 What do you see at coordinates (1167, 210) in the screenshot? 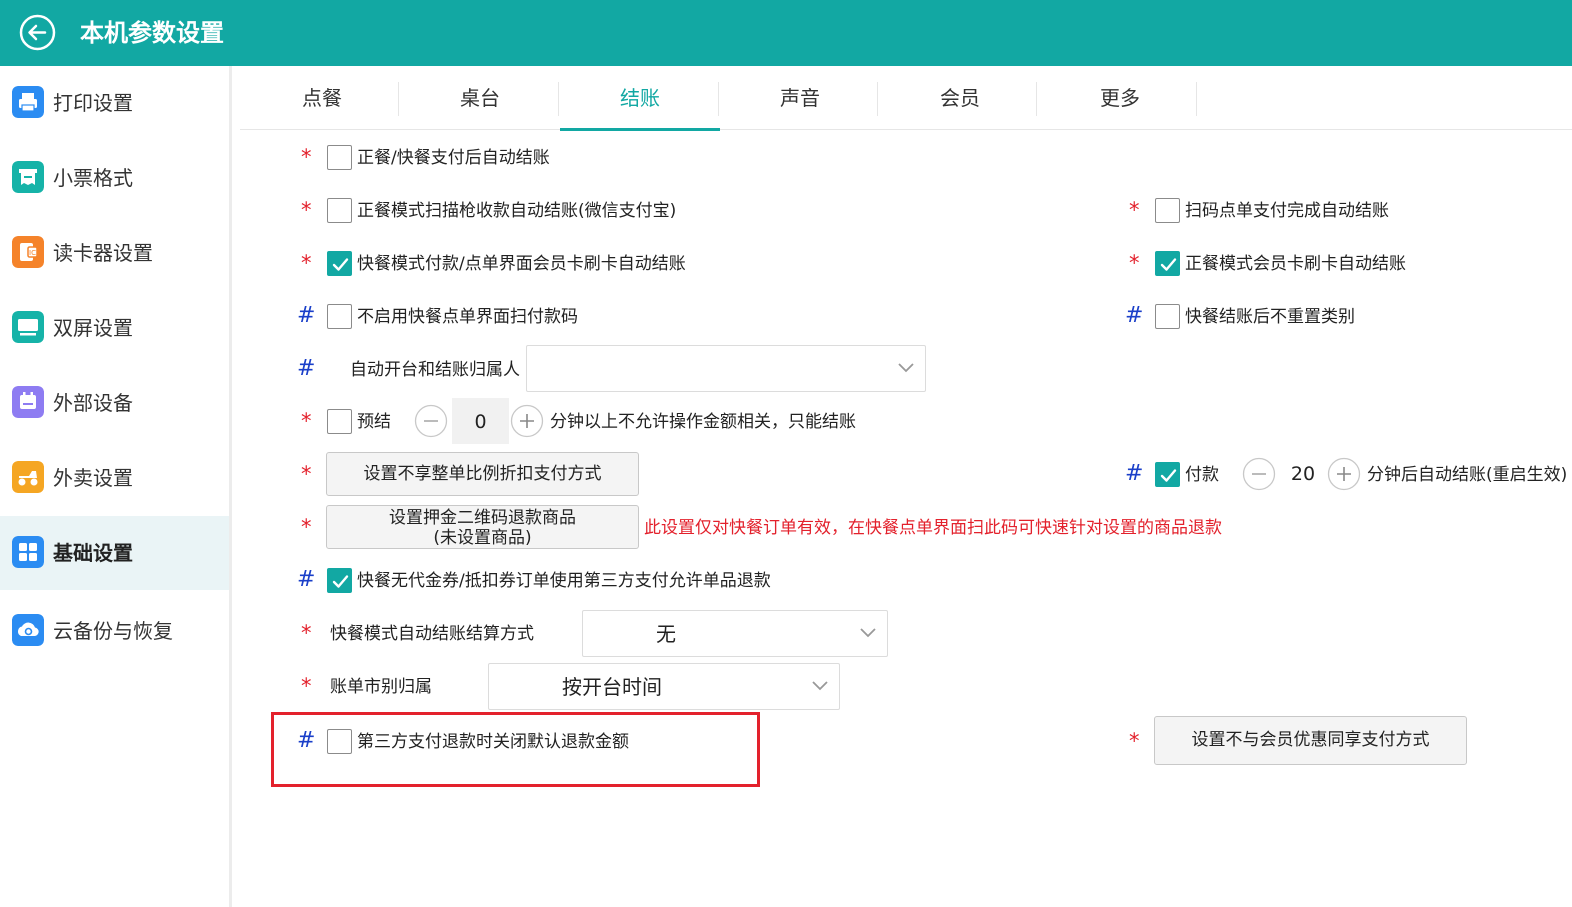
I see `qr-order-auto-checkout-checkbox` at bounding box center [1167, 210].